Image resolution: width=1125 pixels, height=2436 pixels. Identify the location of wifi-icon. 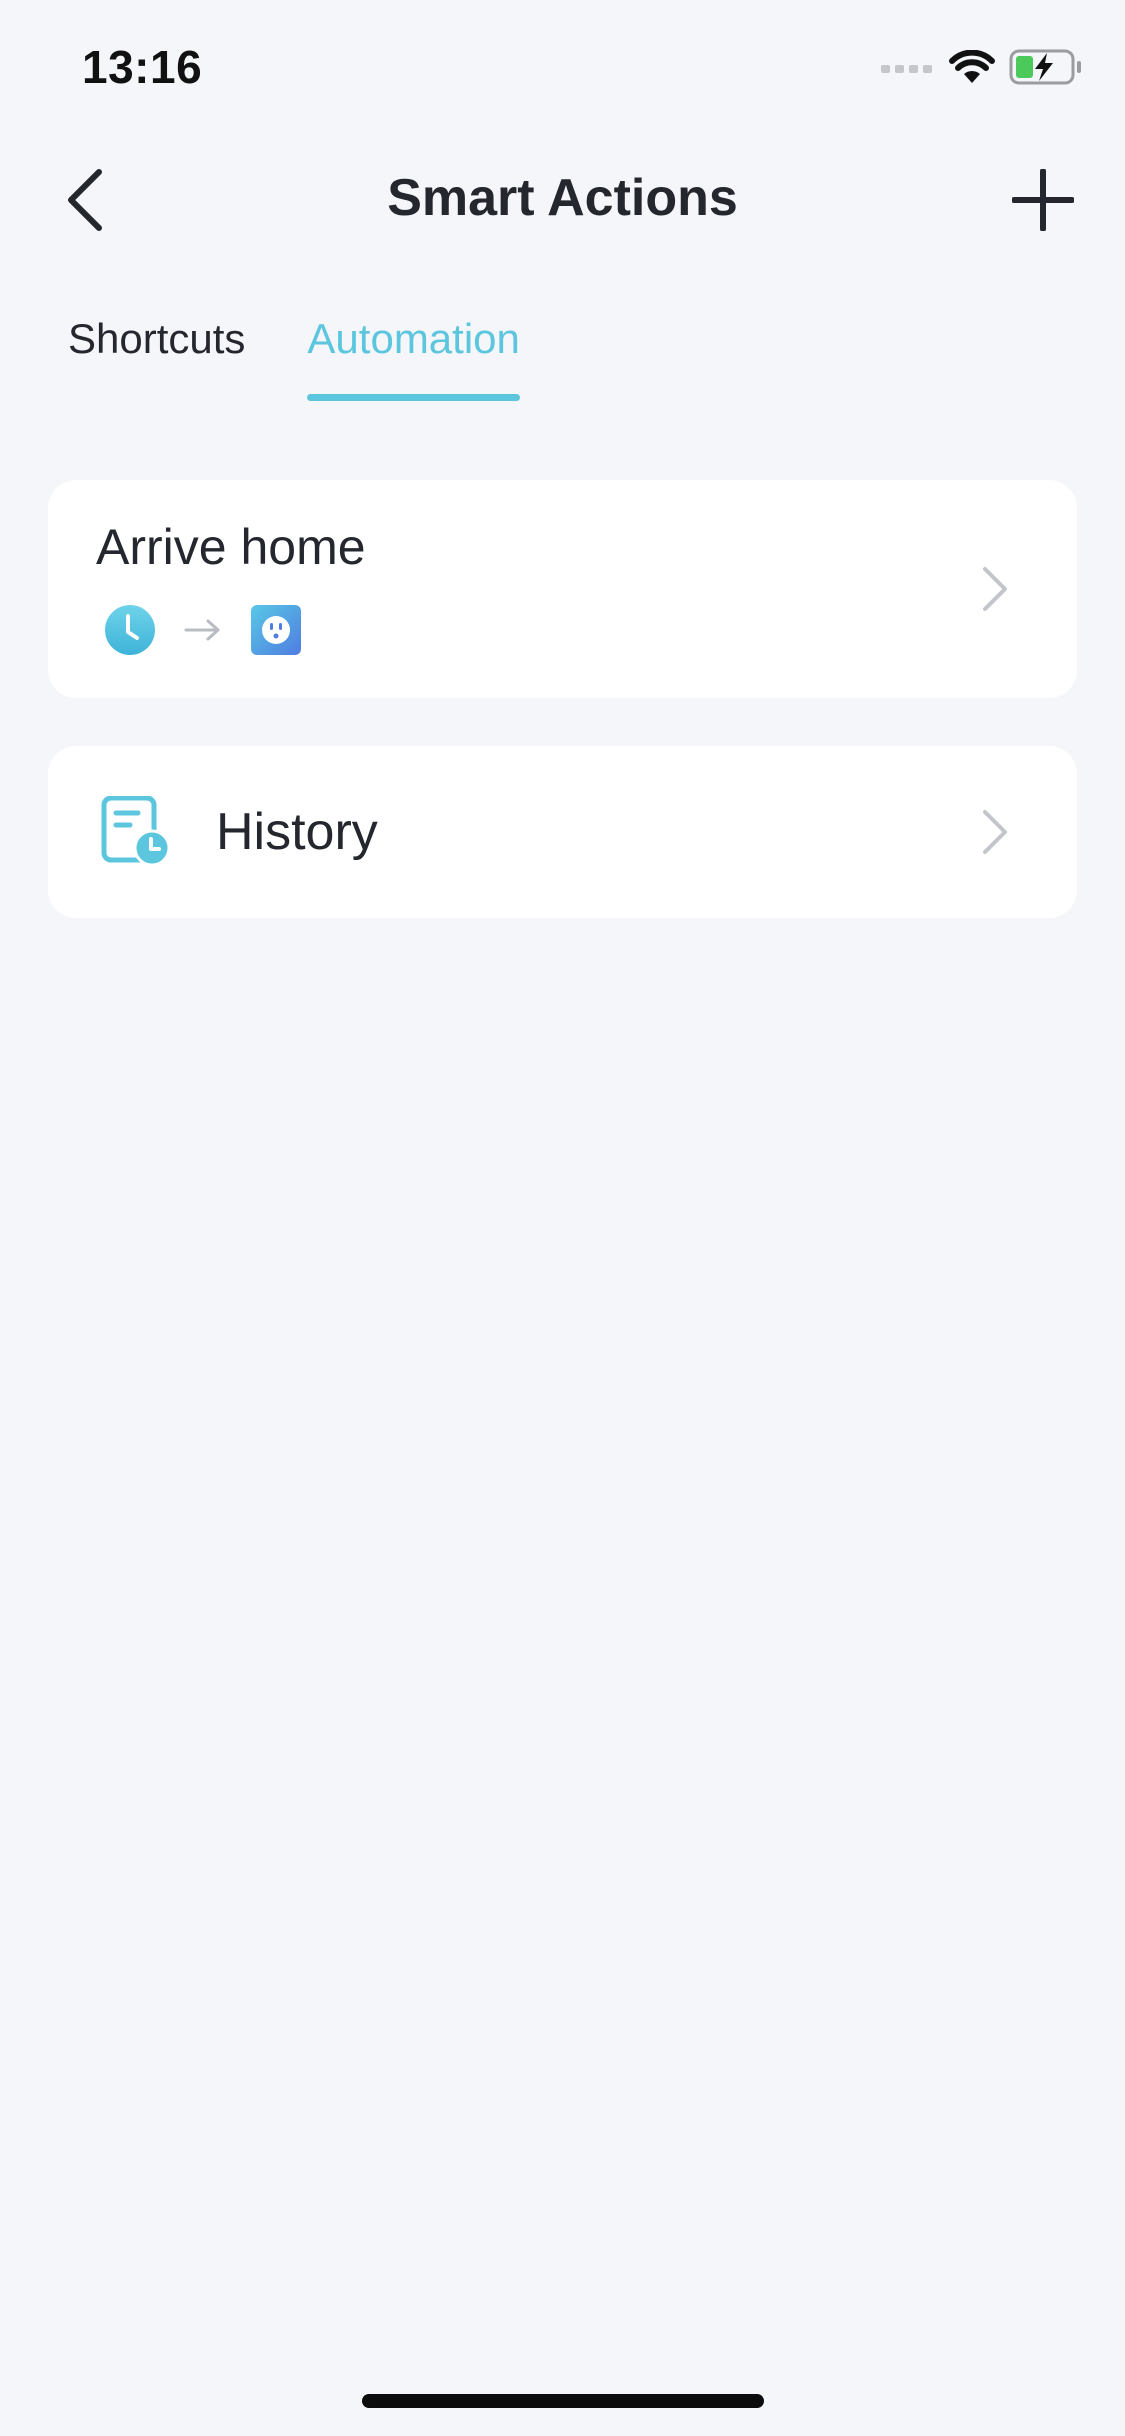
(972, 69).